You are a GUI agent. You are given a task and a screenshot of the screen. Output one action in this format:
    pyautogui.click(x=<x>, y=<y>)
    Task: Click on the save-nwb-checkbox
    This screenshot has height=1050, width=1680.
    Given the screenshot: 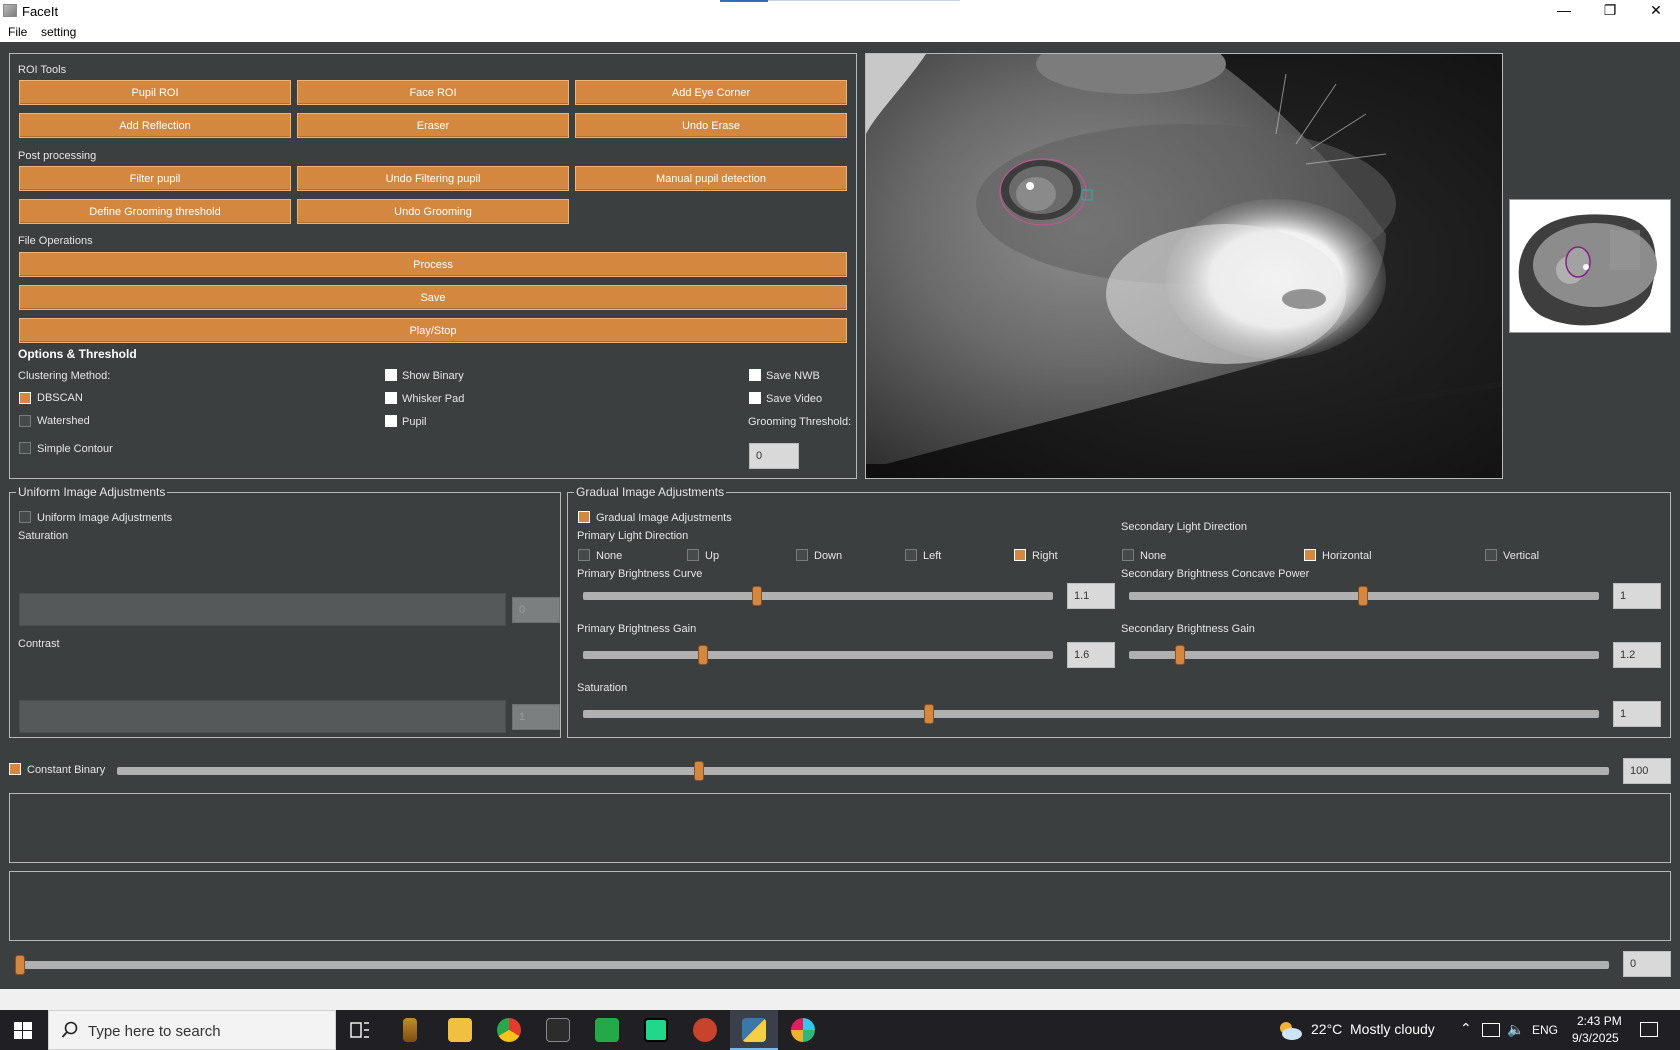 What is the action you would take?
    pyautogui.click(x=755, y=375)
    